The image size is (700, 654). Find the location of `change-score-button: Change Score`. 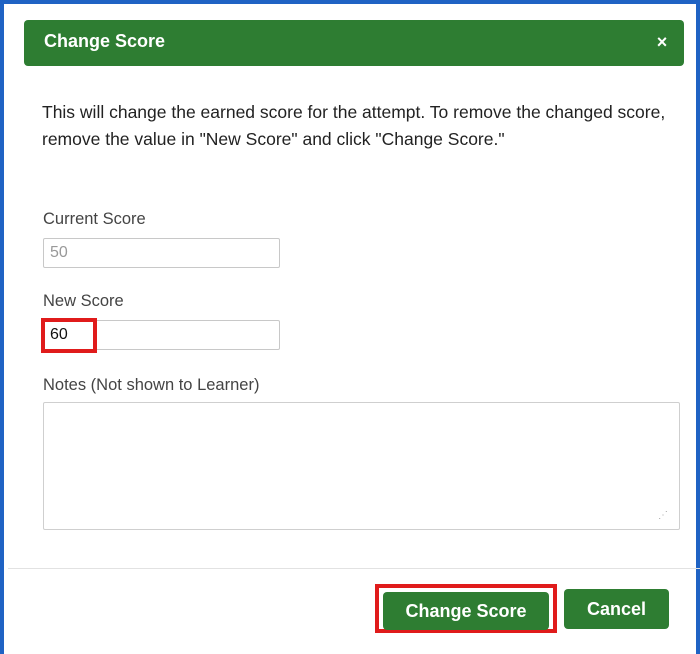

change-score-button: Change Score is located at coordinates (466, 611).